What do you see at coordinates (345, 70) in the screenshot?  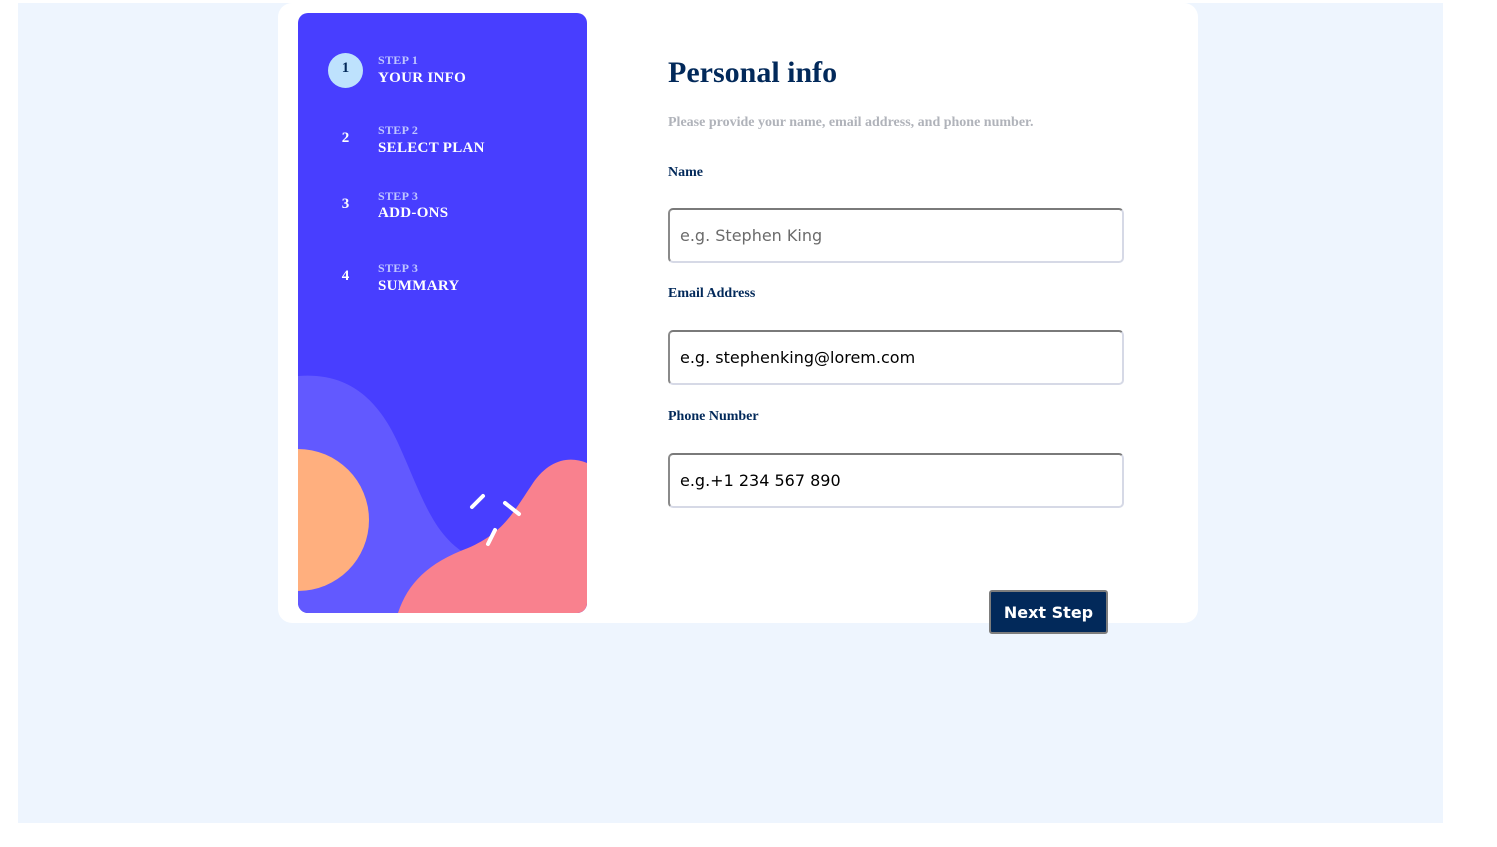 I see `step-1-number-badge: 1` at bounding box center [345, 70].